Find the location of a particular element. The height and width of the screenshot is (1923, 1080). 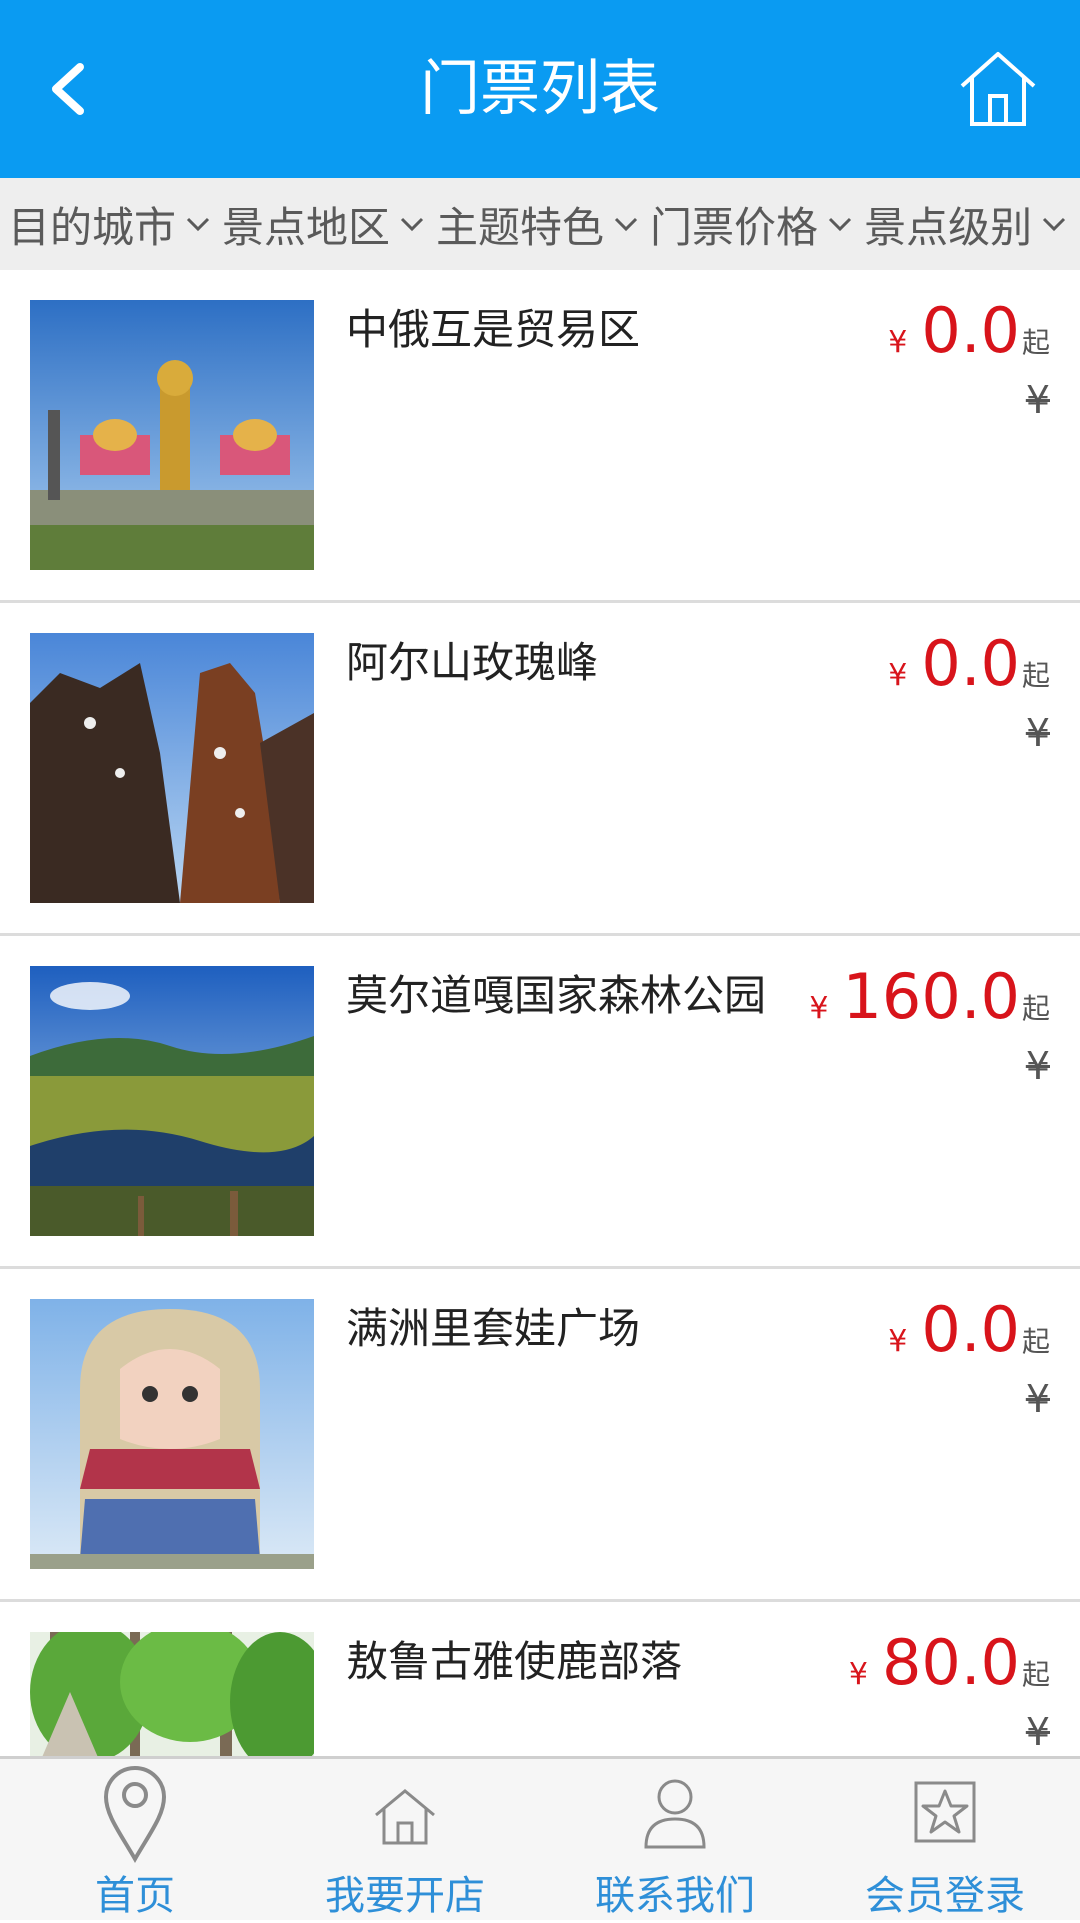

tab-home: 首页 is located at coordinates (135, 1841).